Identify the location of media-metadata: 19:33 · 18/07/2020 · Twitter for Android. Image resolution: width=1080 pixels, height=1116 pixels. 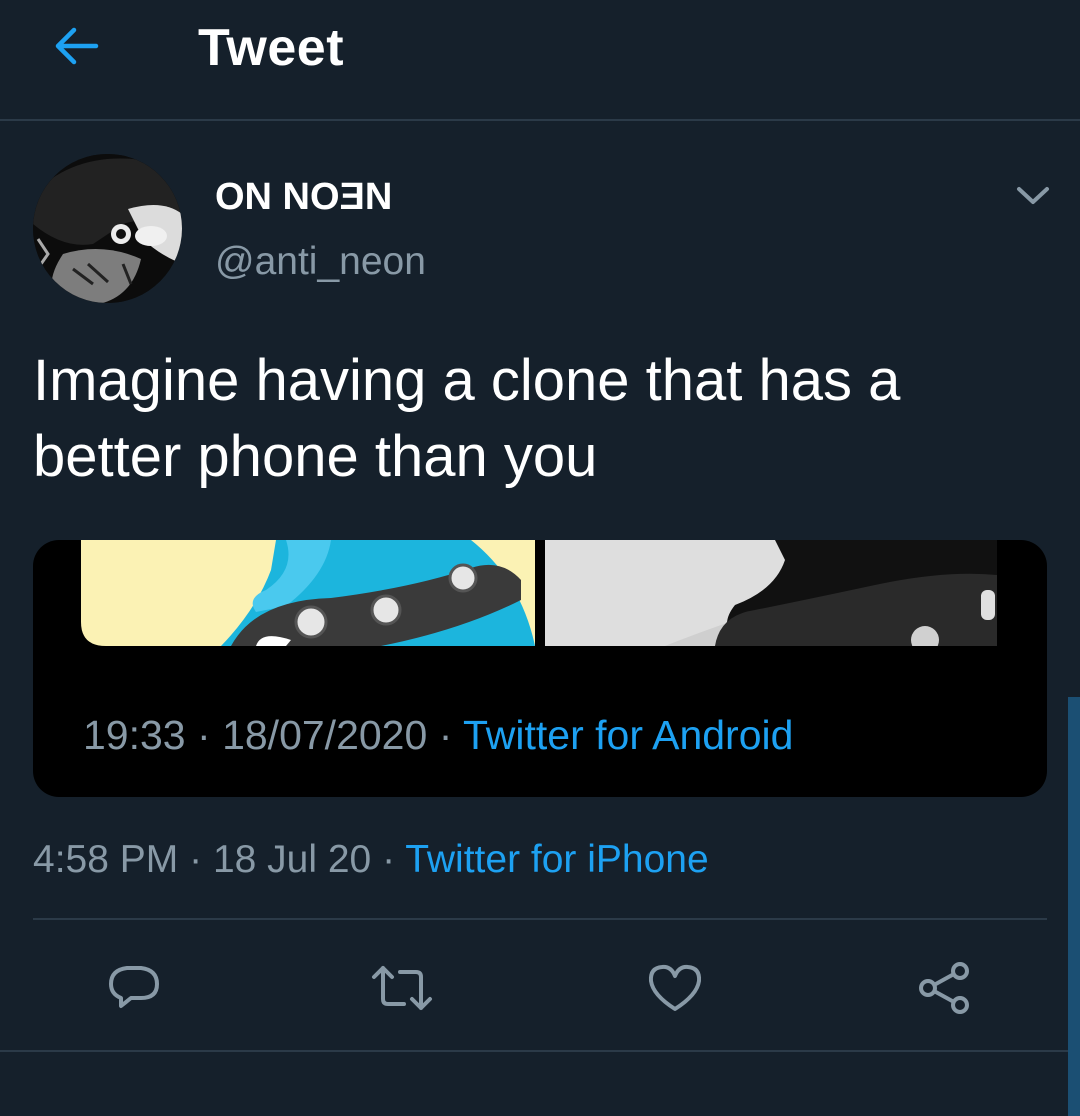
(438, 735).